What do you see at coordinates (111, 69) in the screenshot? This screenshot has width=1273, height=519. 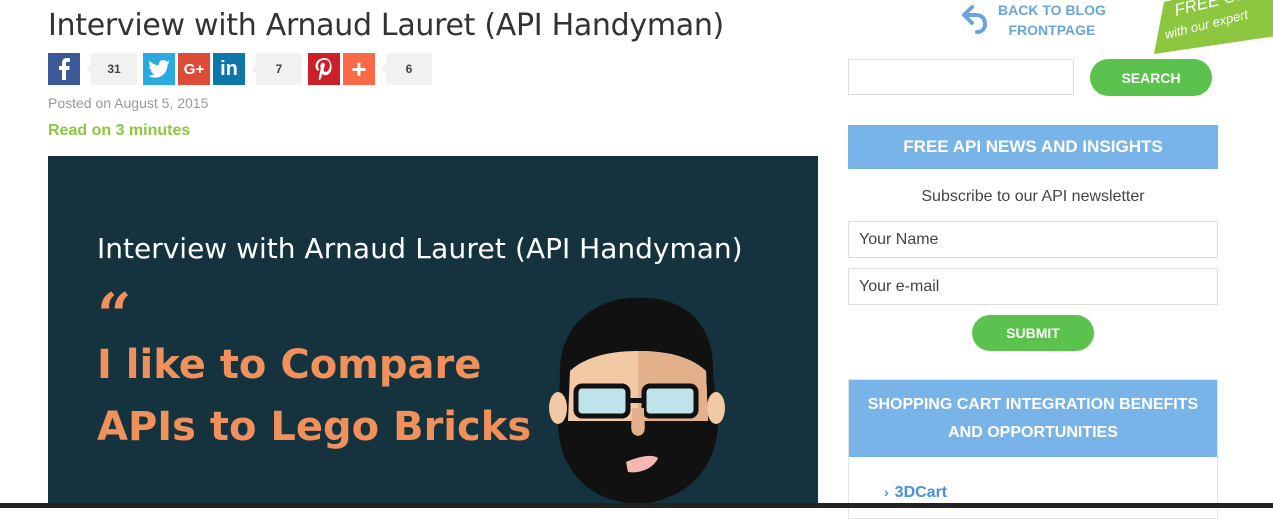 I see `facebook-share-count: 31` at bounding box center [111, 69].